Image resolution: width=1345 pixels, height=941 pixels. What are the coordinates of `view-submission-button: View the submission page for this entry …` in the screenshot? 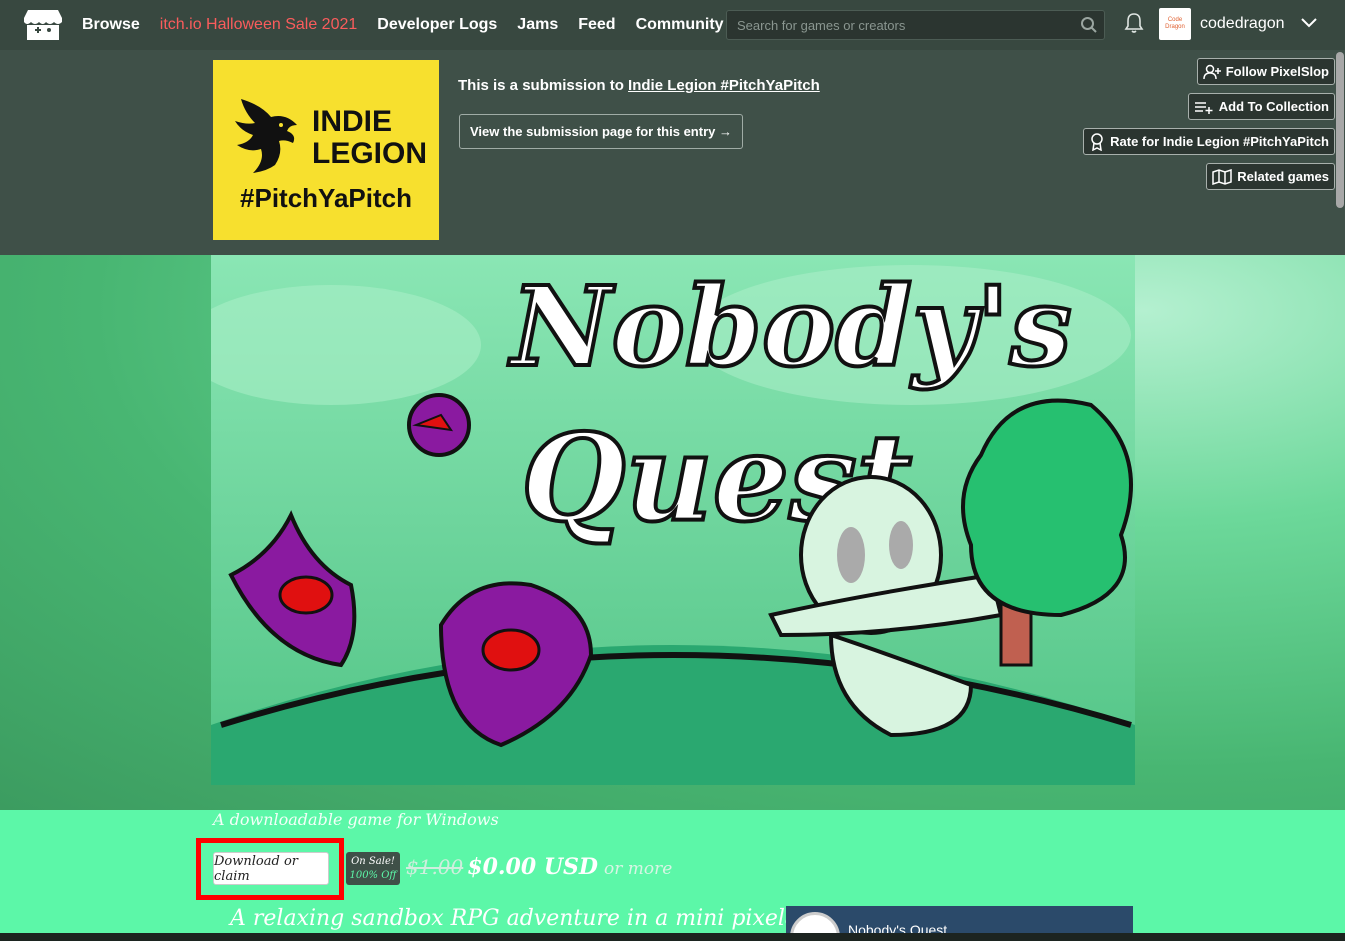 It's located at (601, 131).